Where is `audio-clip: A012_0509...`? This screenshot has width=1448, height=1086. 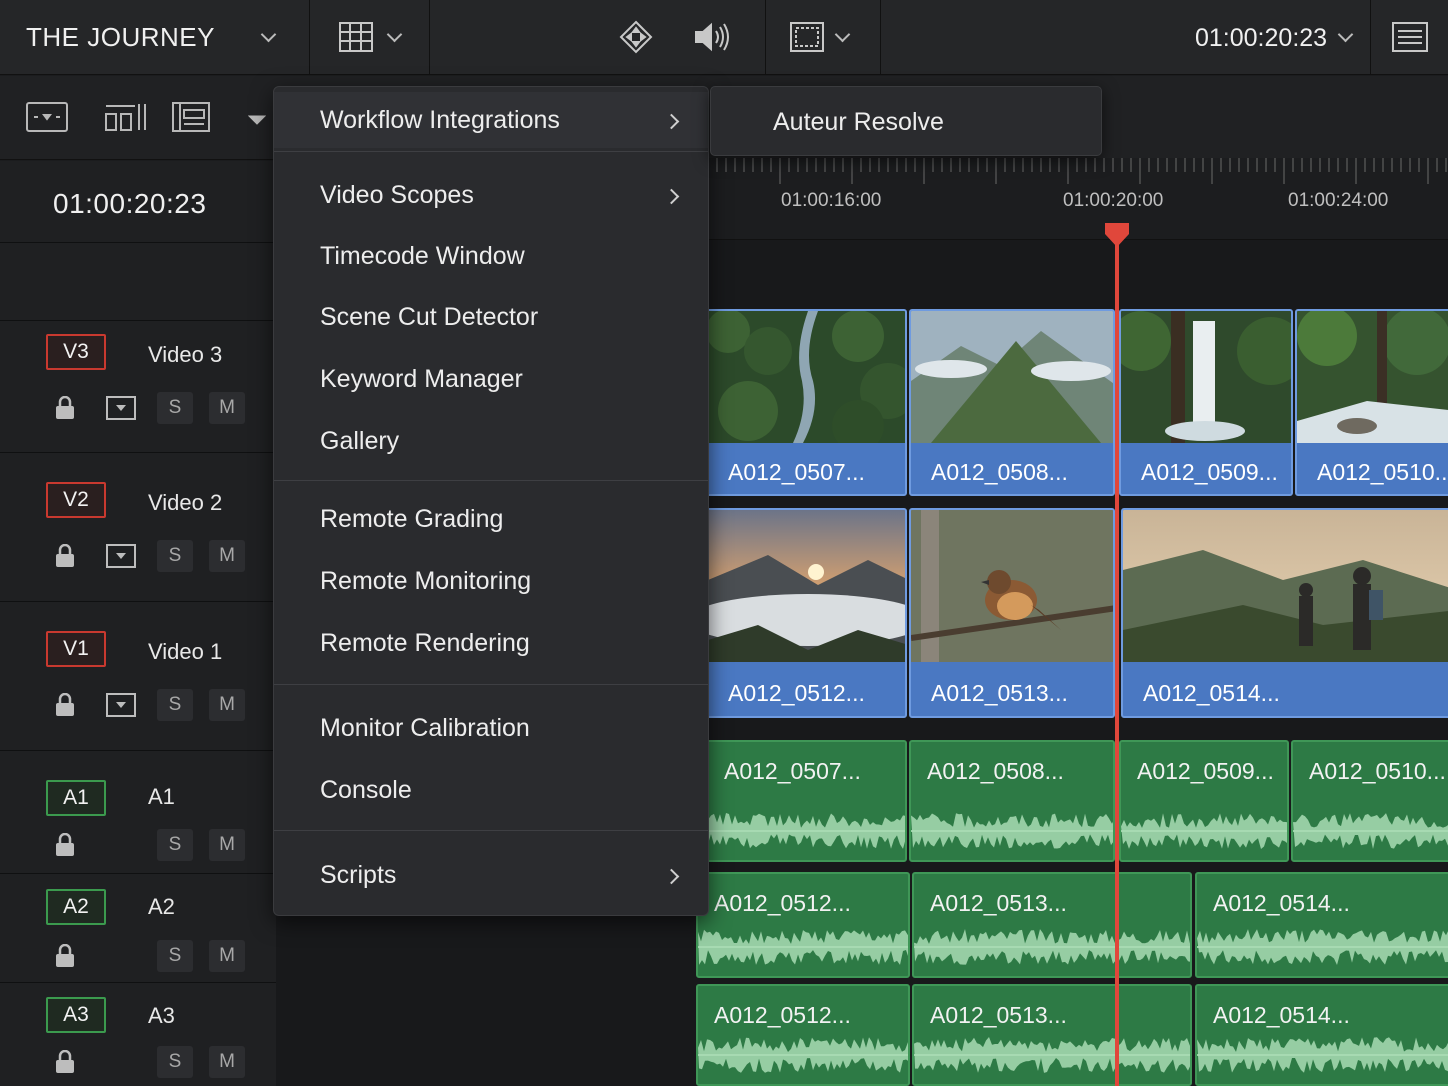
audio-clip: A012_0509... is located at coordinates (1204, 801).